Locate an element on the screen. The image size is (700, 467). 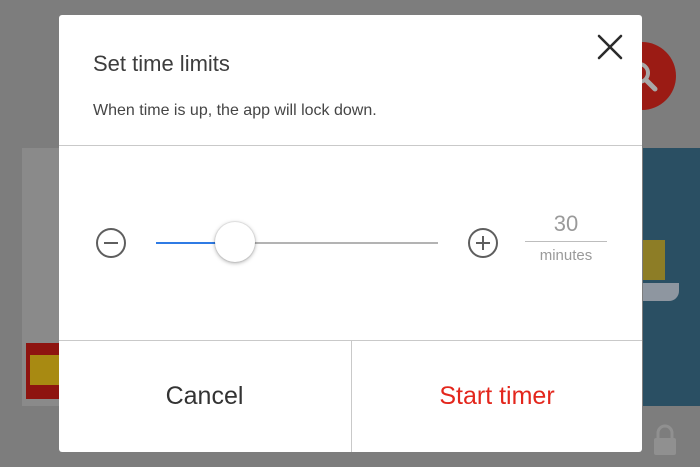
plus-circle-icon is located at coordinates (483, 243).